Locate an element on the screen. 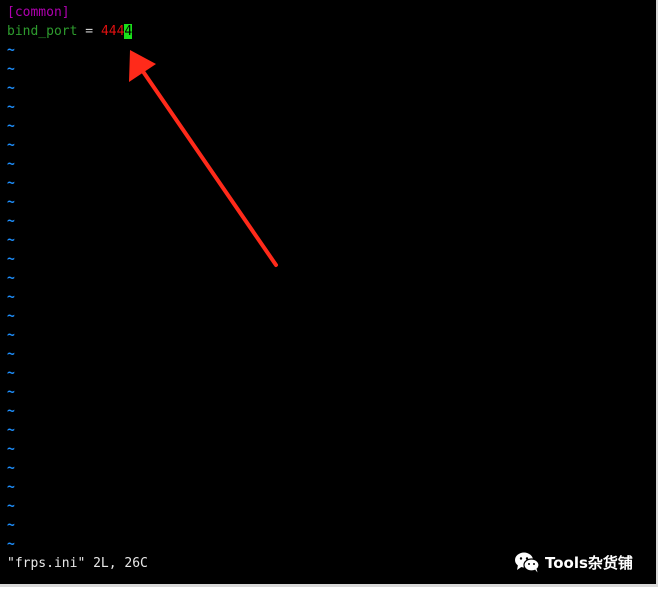 Image resolution: width=658 pixels, height=590 pixels. text-cursor: 4 is located at coordinates (128, 31).